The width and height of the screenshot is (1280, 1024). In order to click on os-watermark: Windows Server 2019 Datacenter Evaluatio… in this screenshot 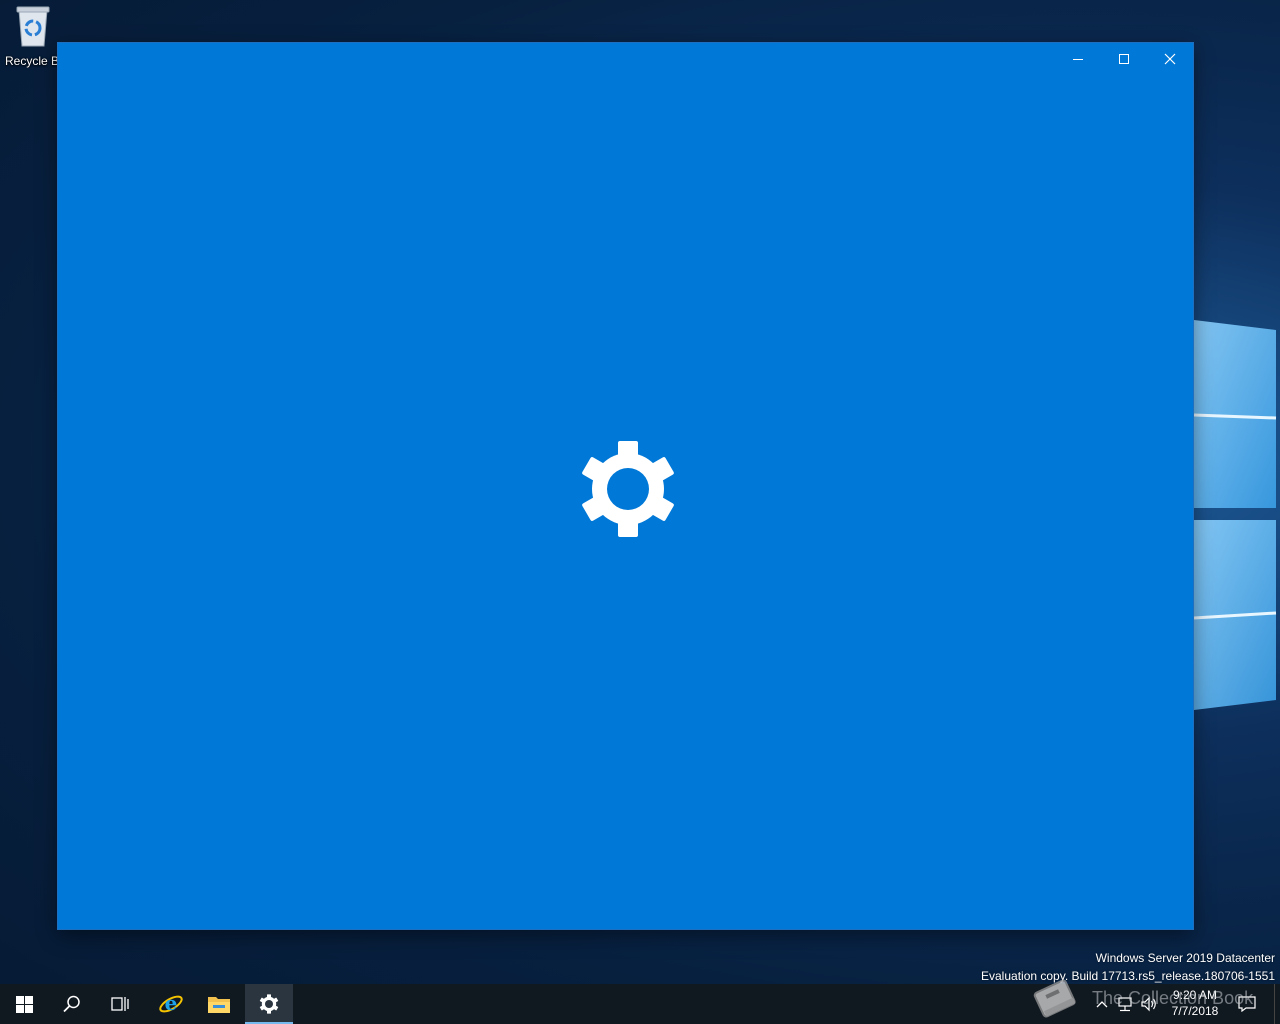, I will do `click(1128, 967)`.